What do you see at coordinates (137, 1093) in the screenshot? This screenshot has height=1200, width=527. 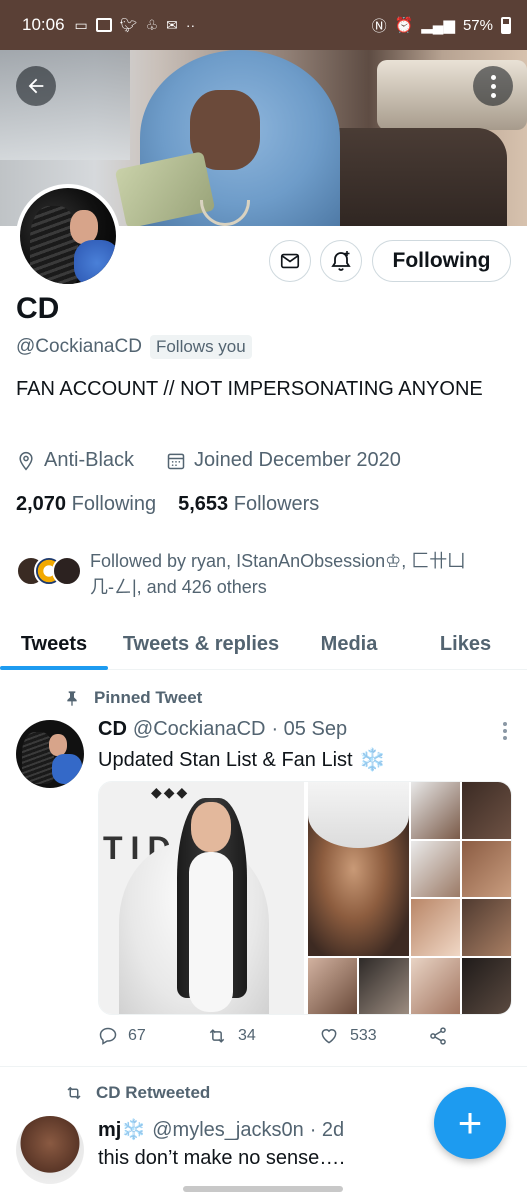 I see `retweeted-label: CD Retweeted` at bounding box center [137, 1093].